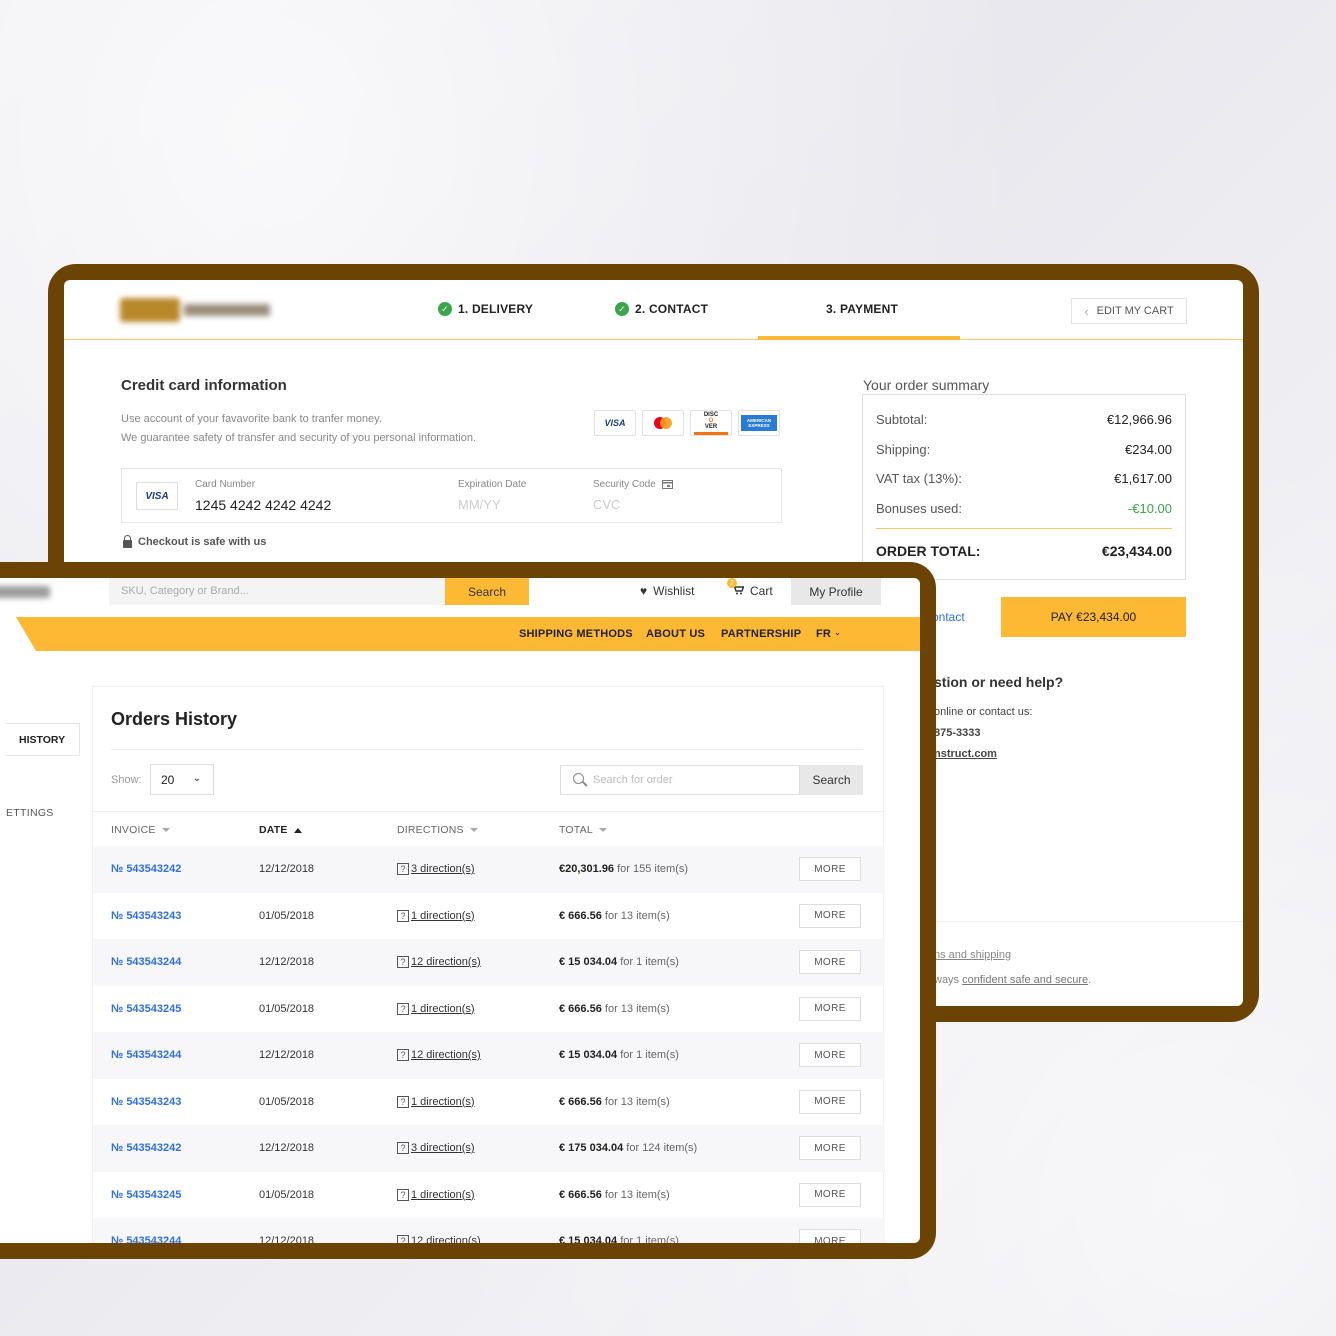  What do you see at coordinates (948, 617) in the screenshot?
I see `contact-link: ontact` at bounding box center [948, 617].